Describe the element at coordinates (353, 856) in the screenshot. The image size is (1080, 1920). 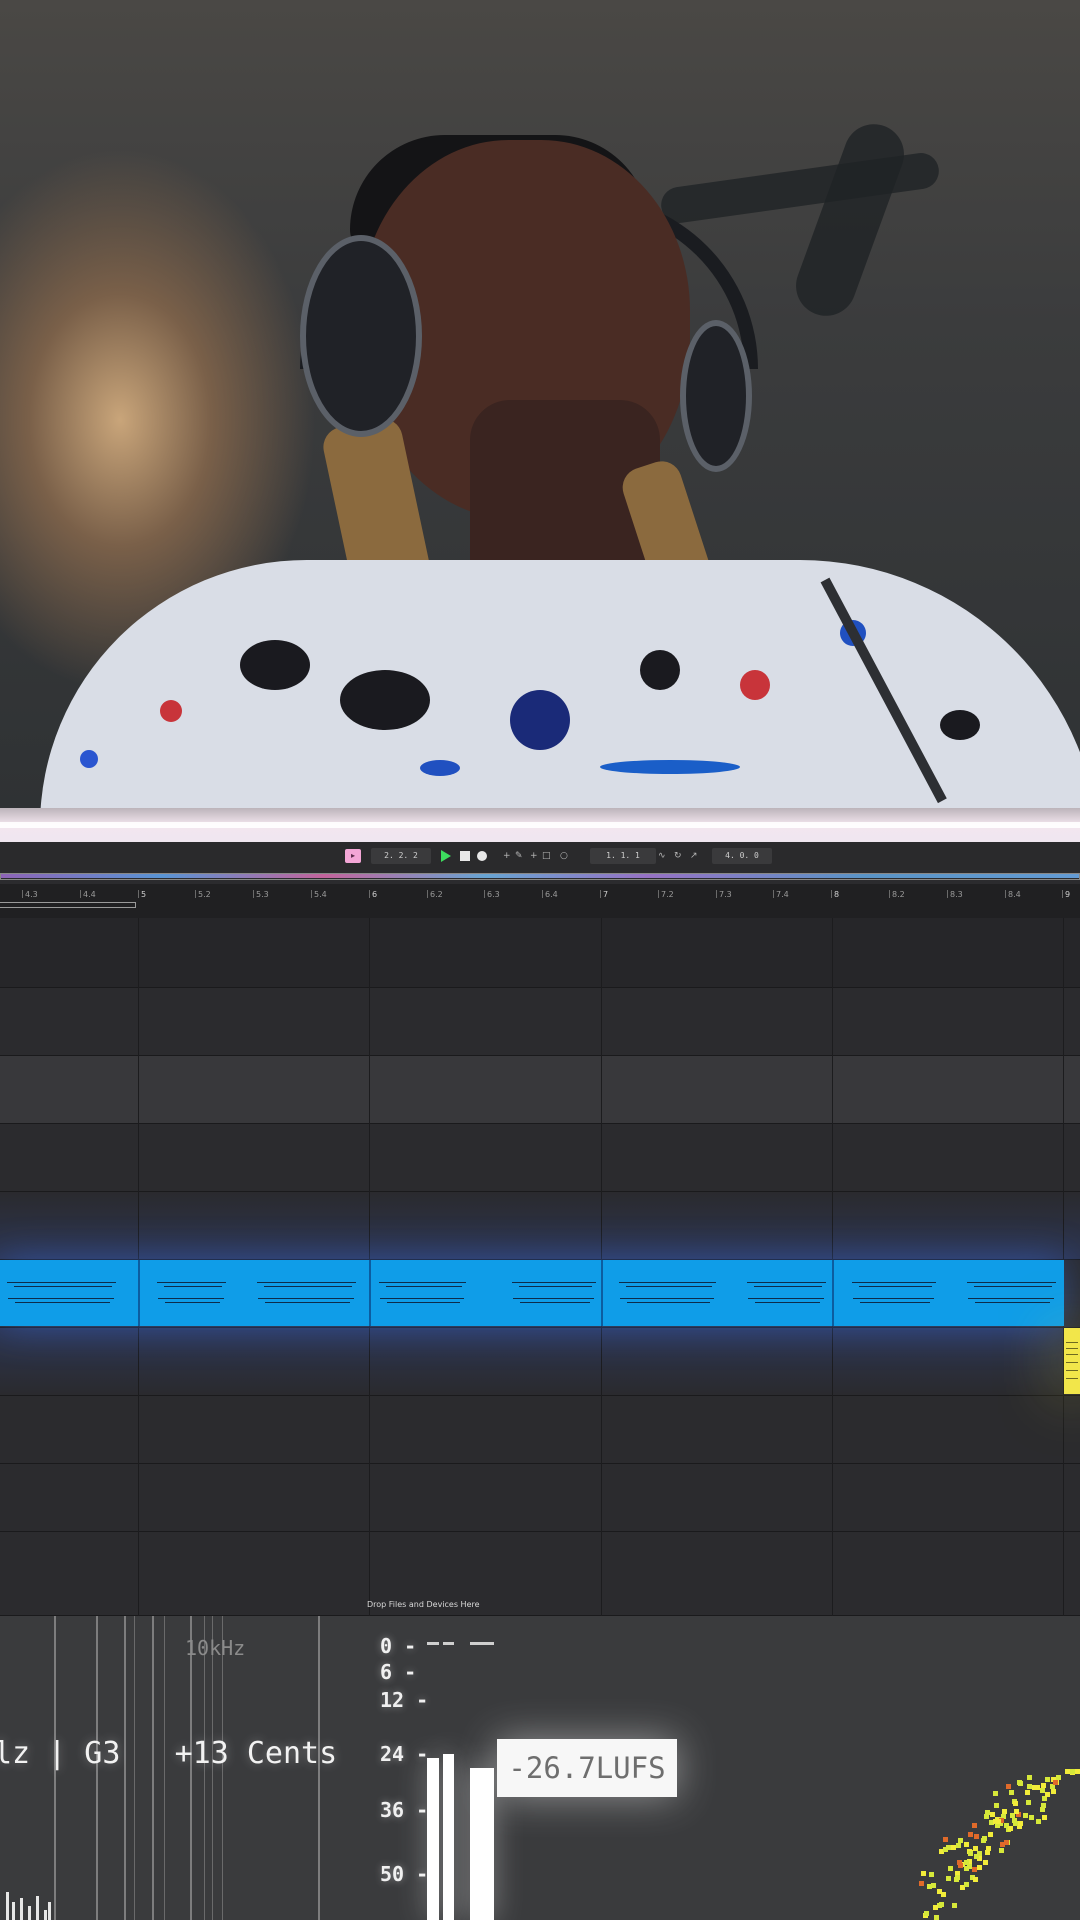
I see `follow-button: ▸` at that location.